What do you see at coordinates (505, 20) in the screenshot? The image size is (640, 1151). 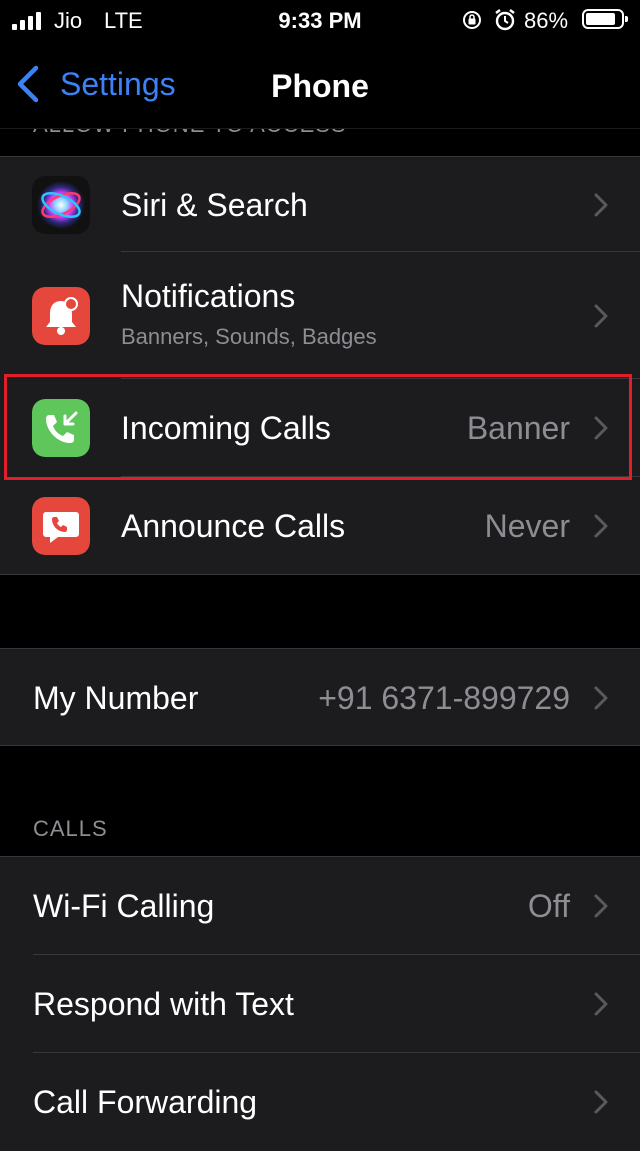 I see `alarm-icon` at bounding box center [505, 20].